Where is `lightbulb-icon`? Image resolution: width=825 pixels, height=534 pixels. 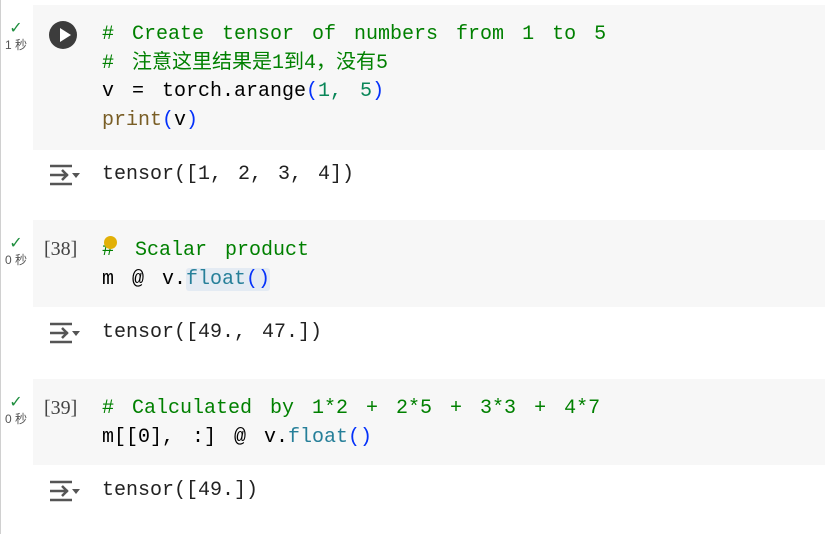
lightbulb-icon is located at coordinates (111, 242).